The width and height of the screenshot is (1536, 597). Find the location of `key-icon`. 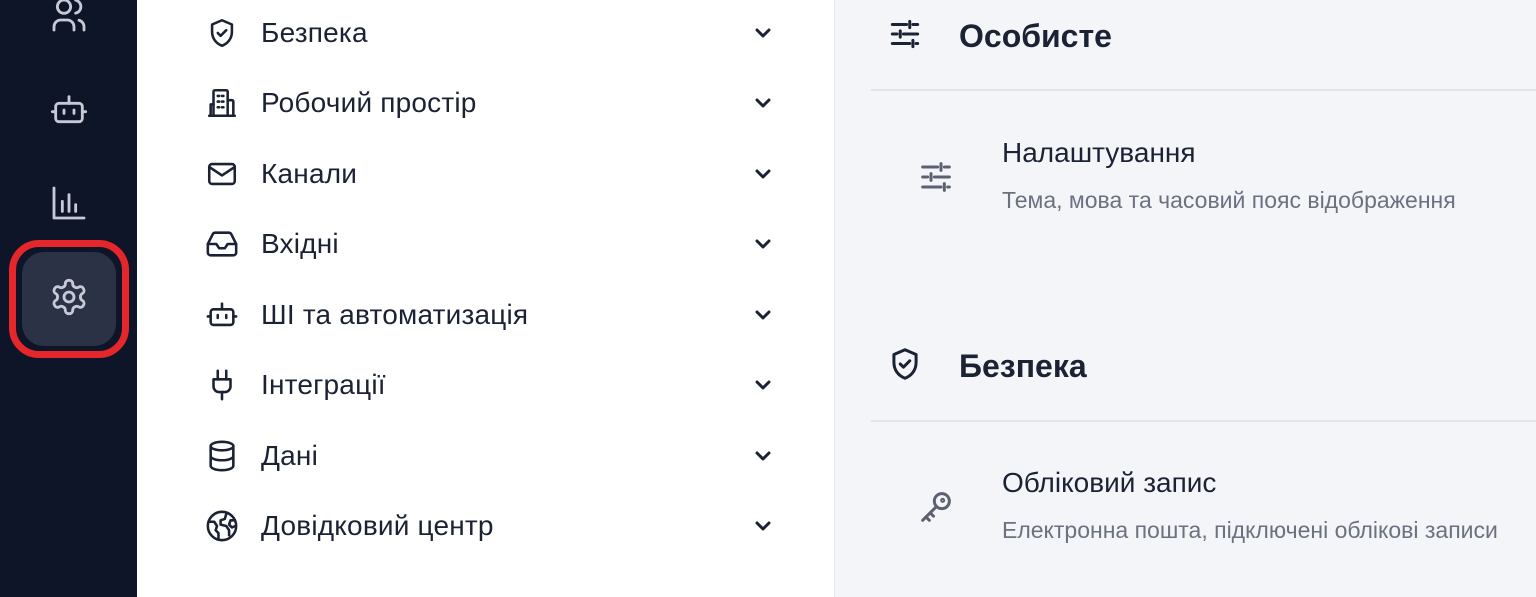

key-icon is located at coordinates (936, 509).